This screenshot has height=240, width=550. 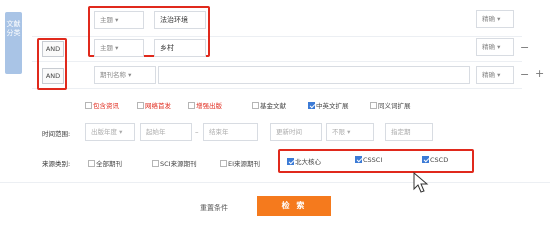 I want to click on source-cscd: CSCD, so click(x=435, y=159).